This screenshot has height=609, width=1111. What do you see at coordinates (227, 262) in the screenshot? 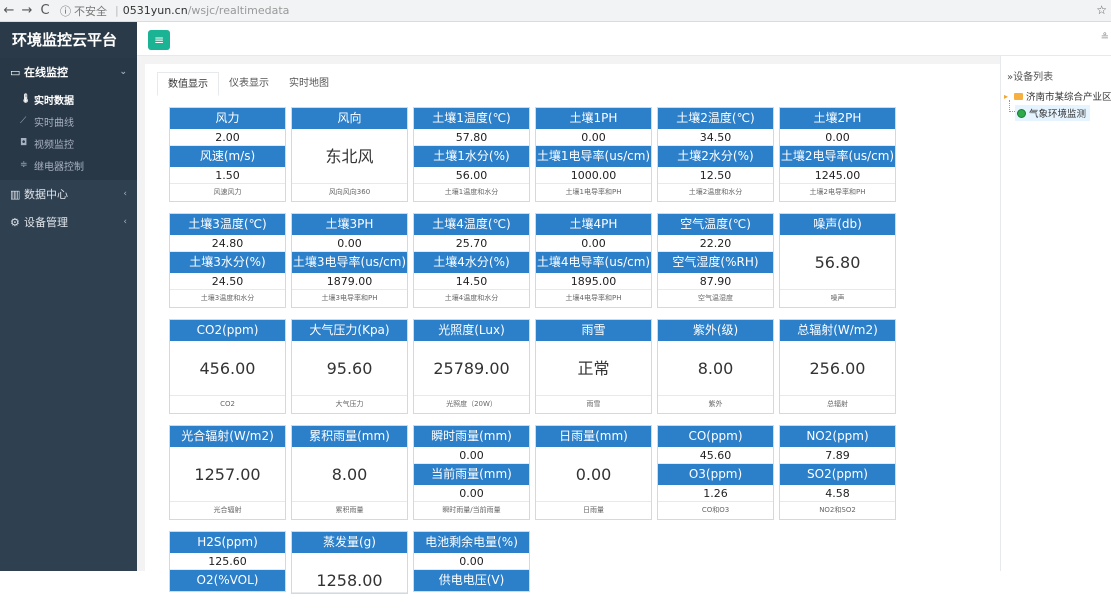
I see `sensor-label: 土壤3水分(%)` at bounding box center [227, 262].